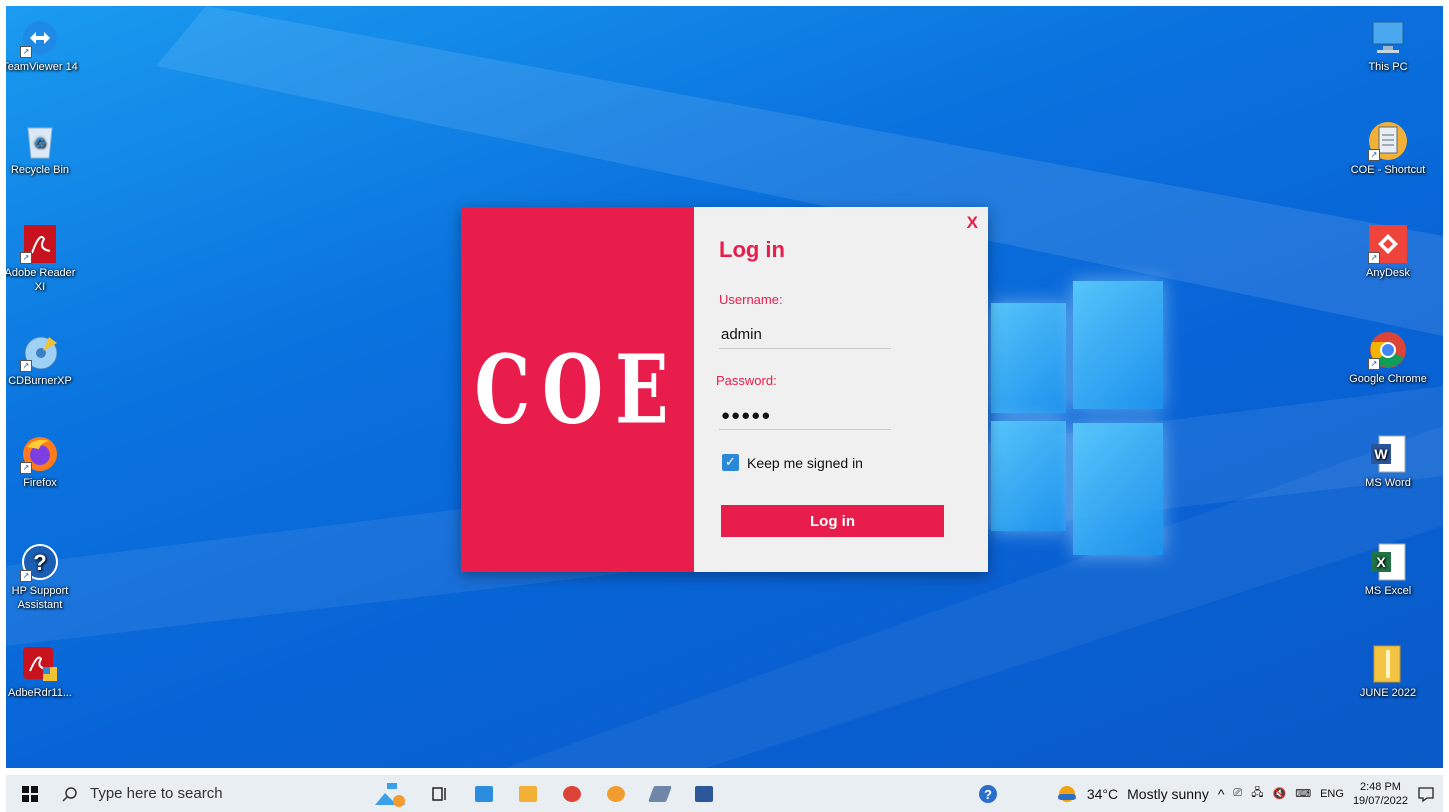  I want to click on desktop-icon-chrome: ↗ Google Chrome, so click(1388, 358).